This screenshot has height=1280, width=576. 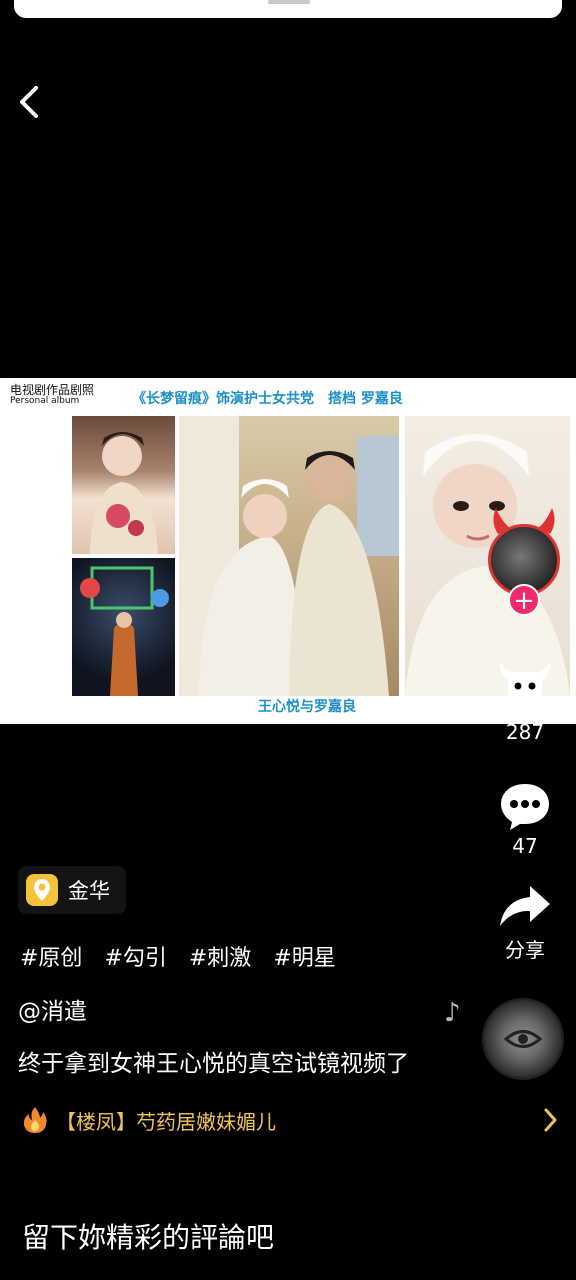 What do you see at coordinates (267, 399) in the screenshot?
I see `video-title: 《长梦留痕》饰演护士女共党 搭档 罗嘉良` at bounding box center [267, 399].